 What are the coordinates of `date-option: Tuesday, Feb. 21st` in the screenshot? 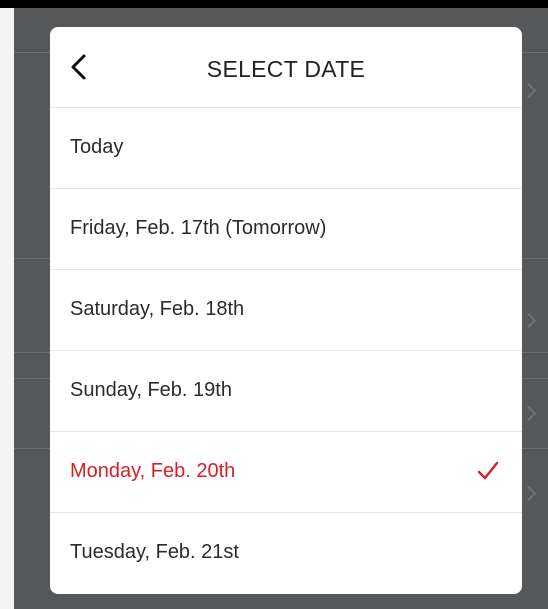 It's located at (286, 553).